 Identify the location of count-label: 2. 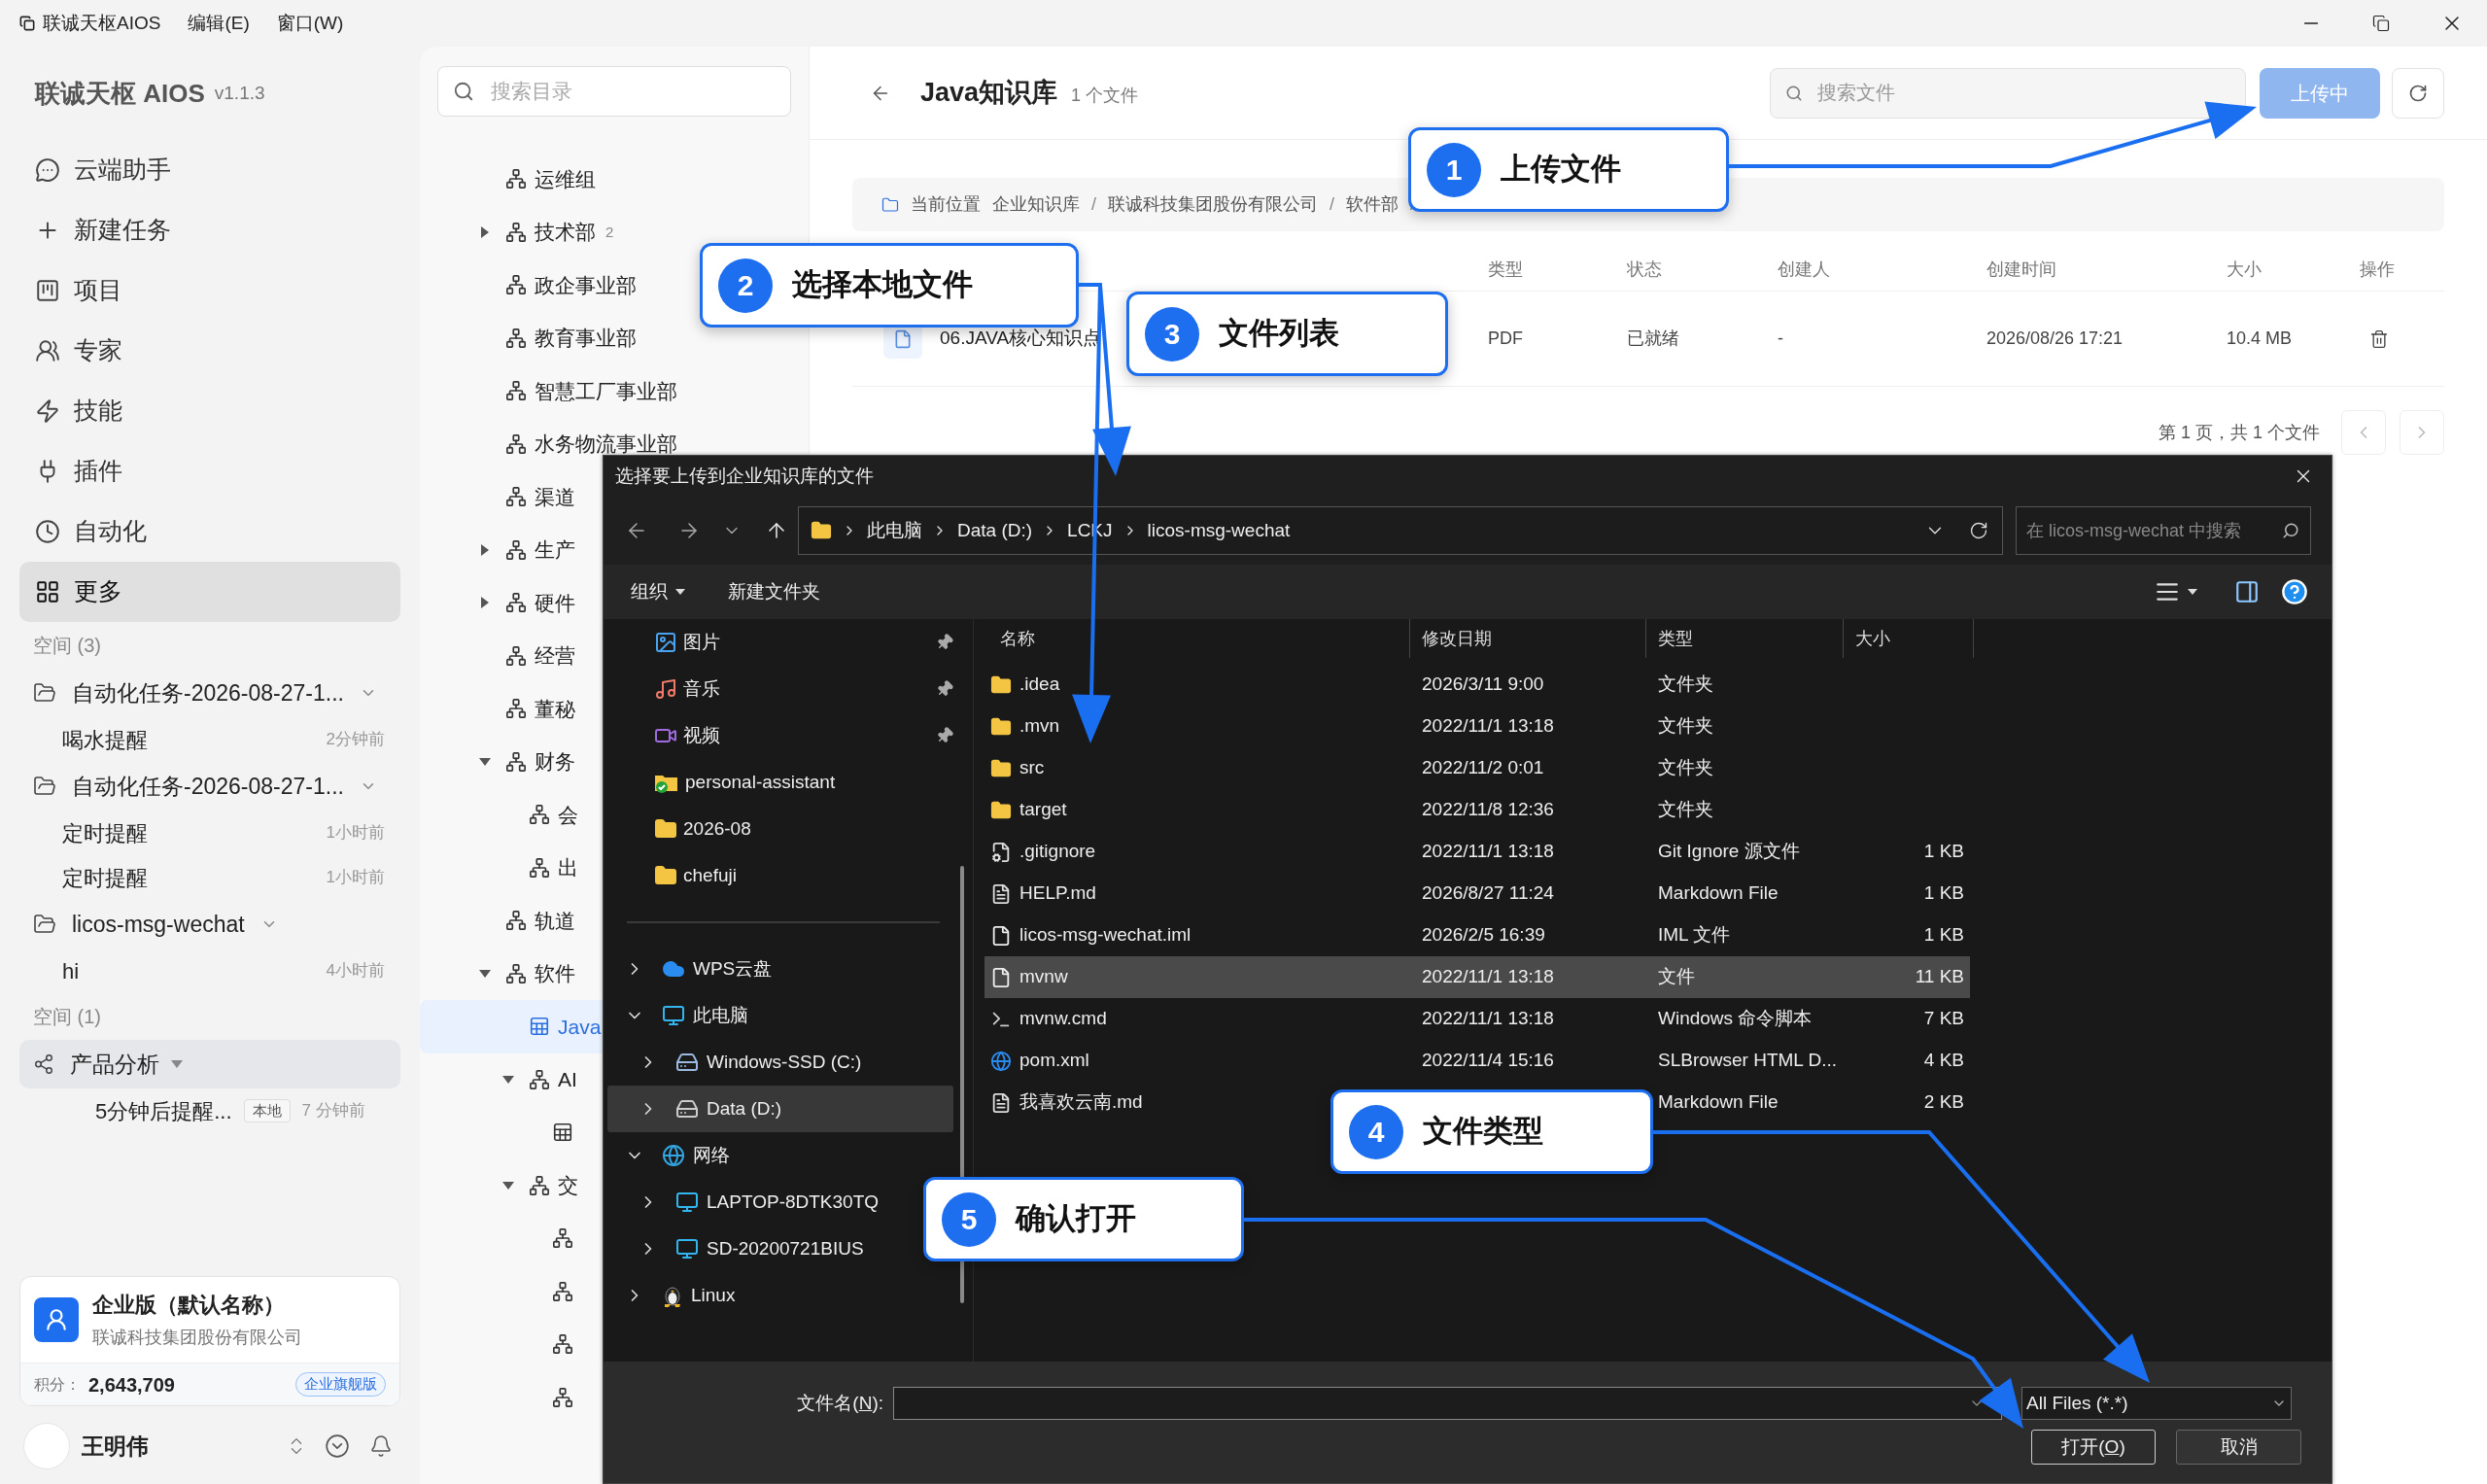
(609, 232).